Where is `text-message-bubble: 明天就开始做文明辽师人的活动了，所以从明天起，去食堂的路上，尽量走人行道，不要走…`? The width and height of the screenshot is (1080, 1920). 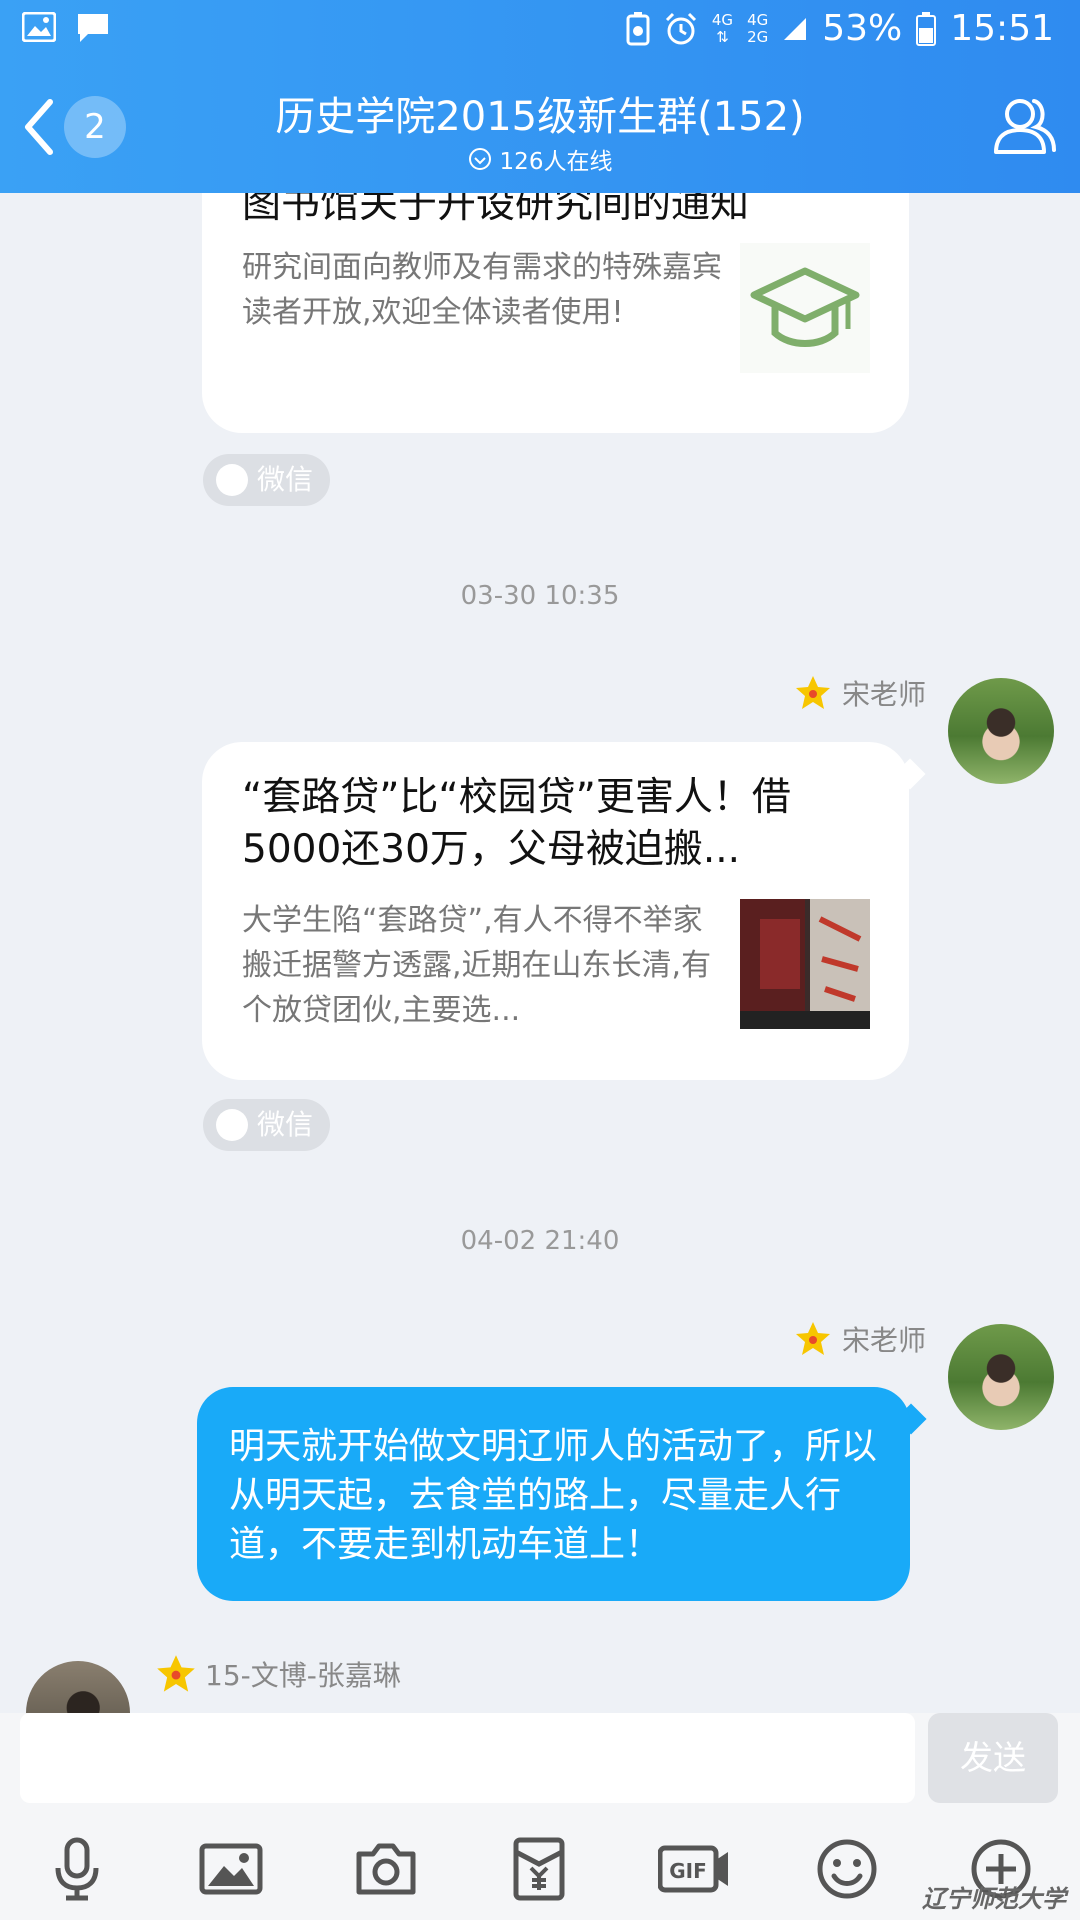
text-message-bubble: 明天就开始做文明辽师人的活动了，所以从明天起，去食堂的路上，尽量走人行道，不要走… is located at coordinates (553, 1494).